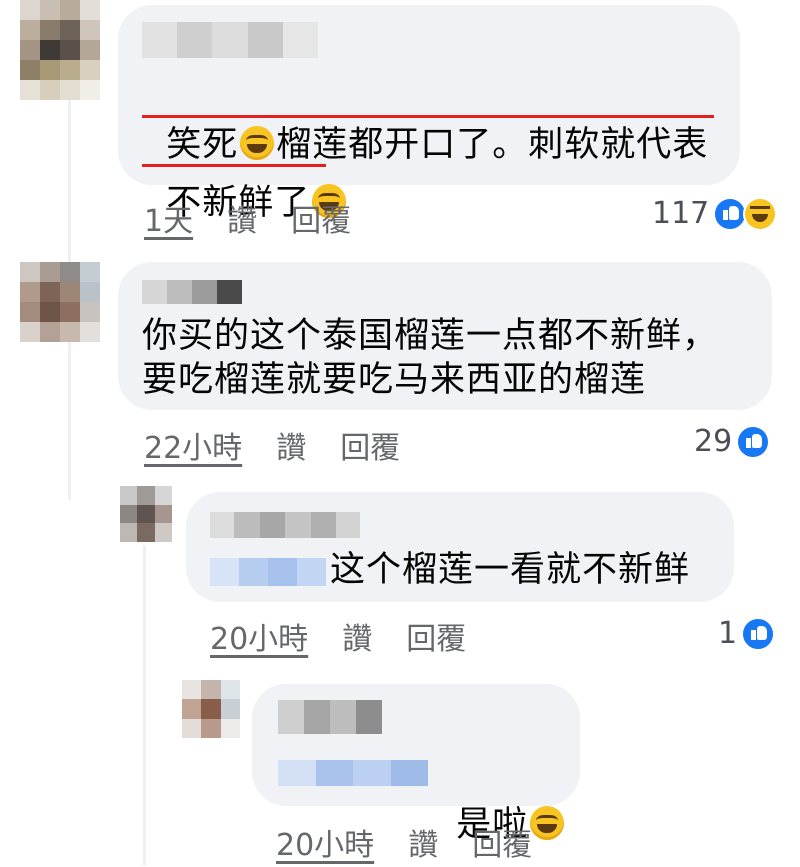  I want to click on reaction-count: 1, so click(728, 633).